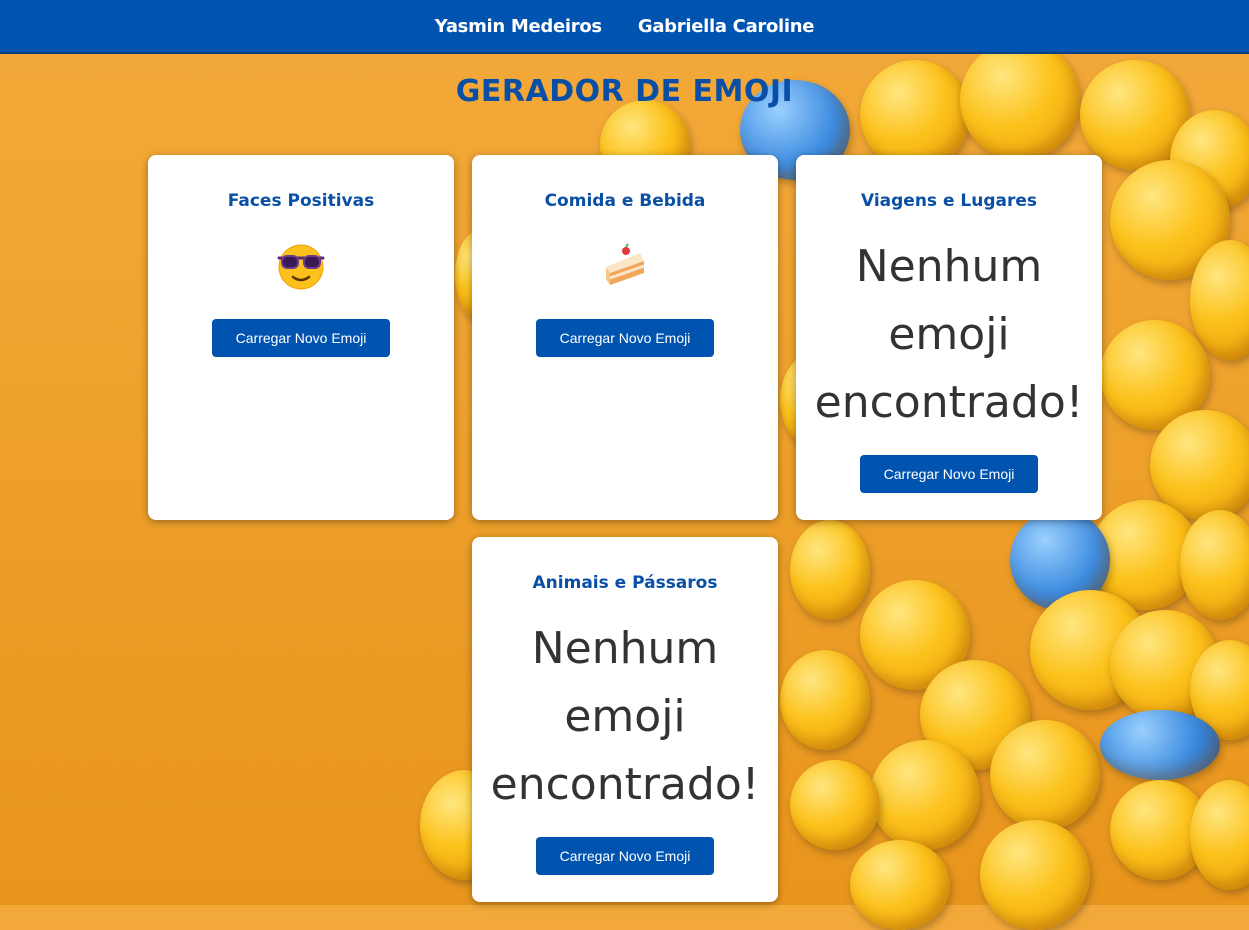 Image resolution: width=1249 pixels, height=930 pixels. Describe the element at coordinates (624, 27) in the screenshot. I see `top-navbar: Yasmin Medeiros Gabriella Caroline` at that location.